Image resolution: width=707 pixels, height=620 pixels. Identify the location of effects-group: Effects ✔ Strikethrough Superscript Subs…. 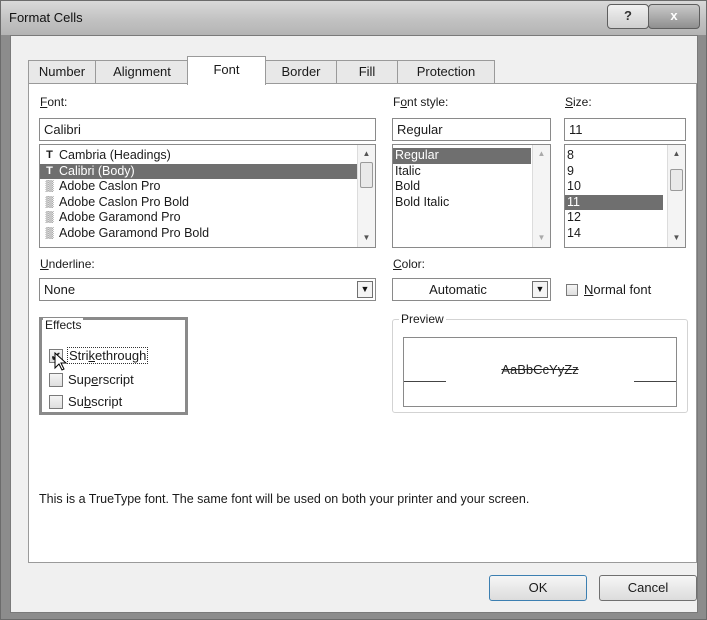
(113, 366).